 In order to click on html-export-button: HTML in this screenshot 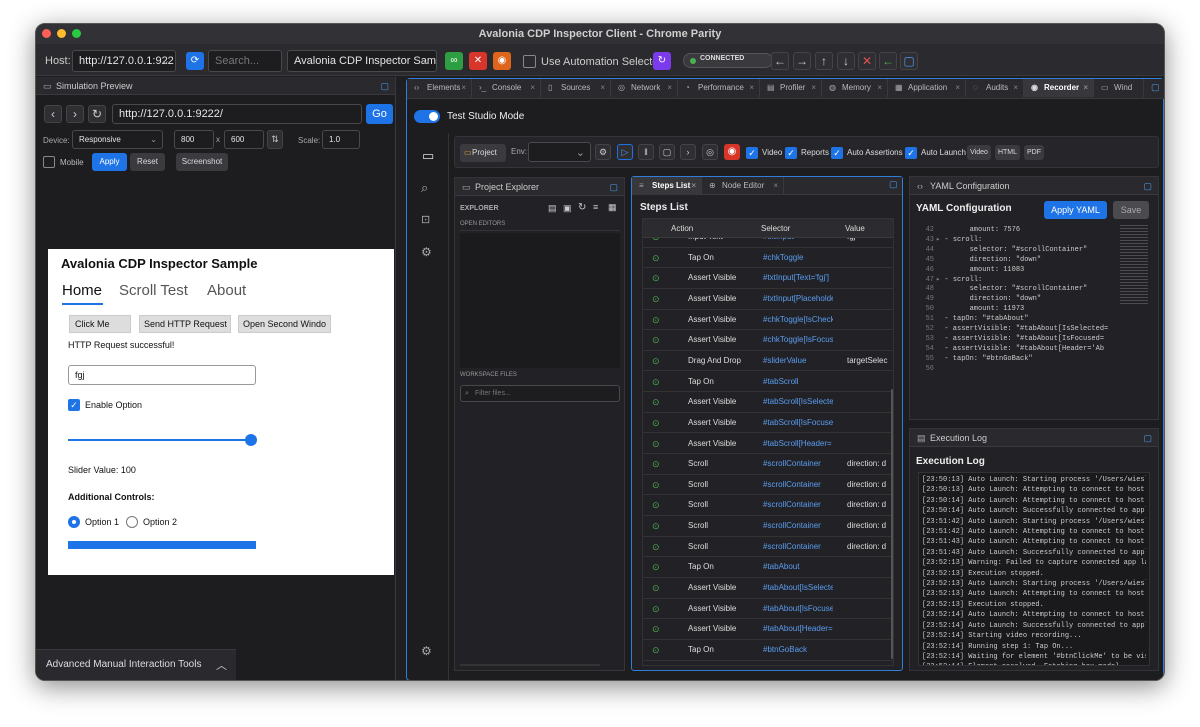, I will do `click(1007, 152)`.